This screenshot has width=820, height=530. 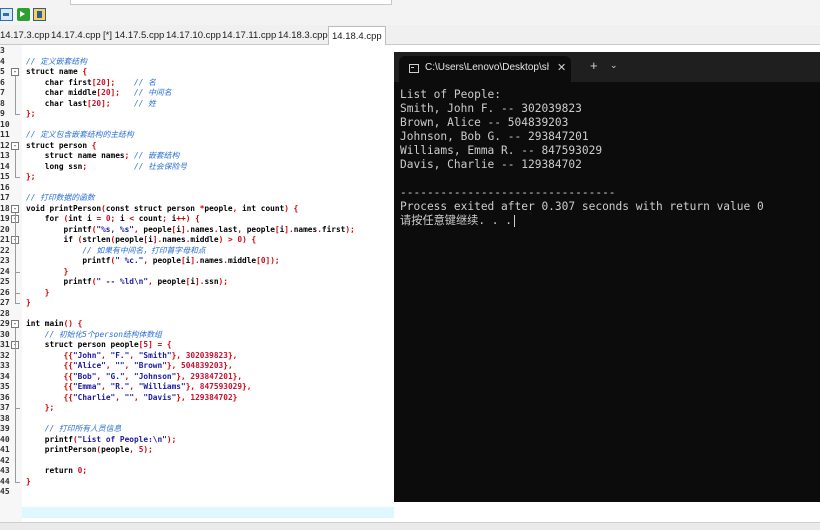 I want to click on line-number: 23, so click(x=5, y=260).